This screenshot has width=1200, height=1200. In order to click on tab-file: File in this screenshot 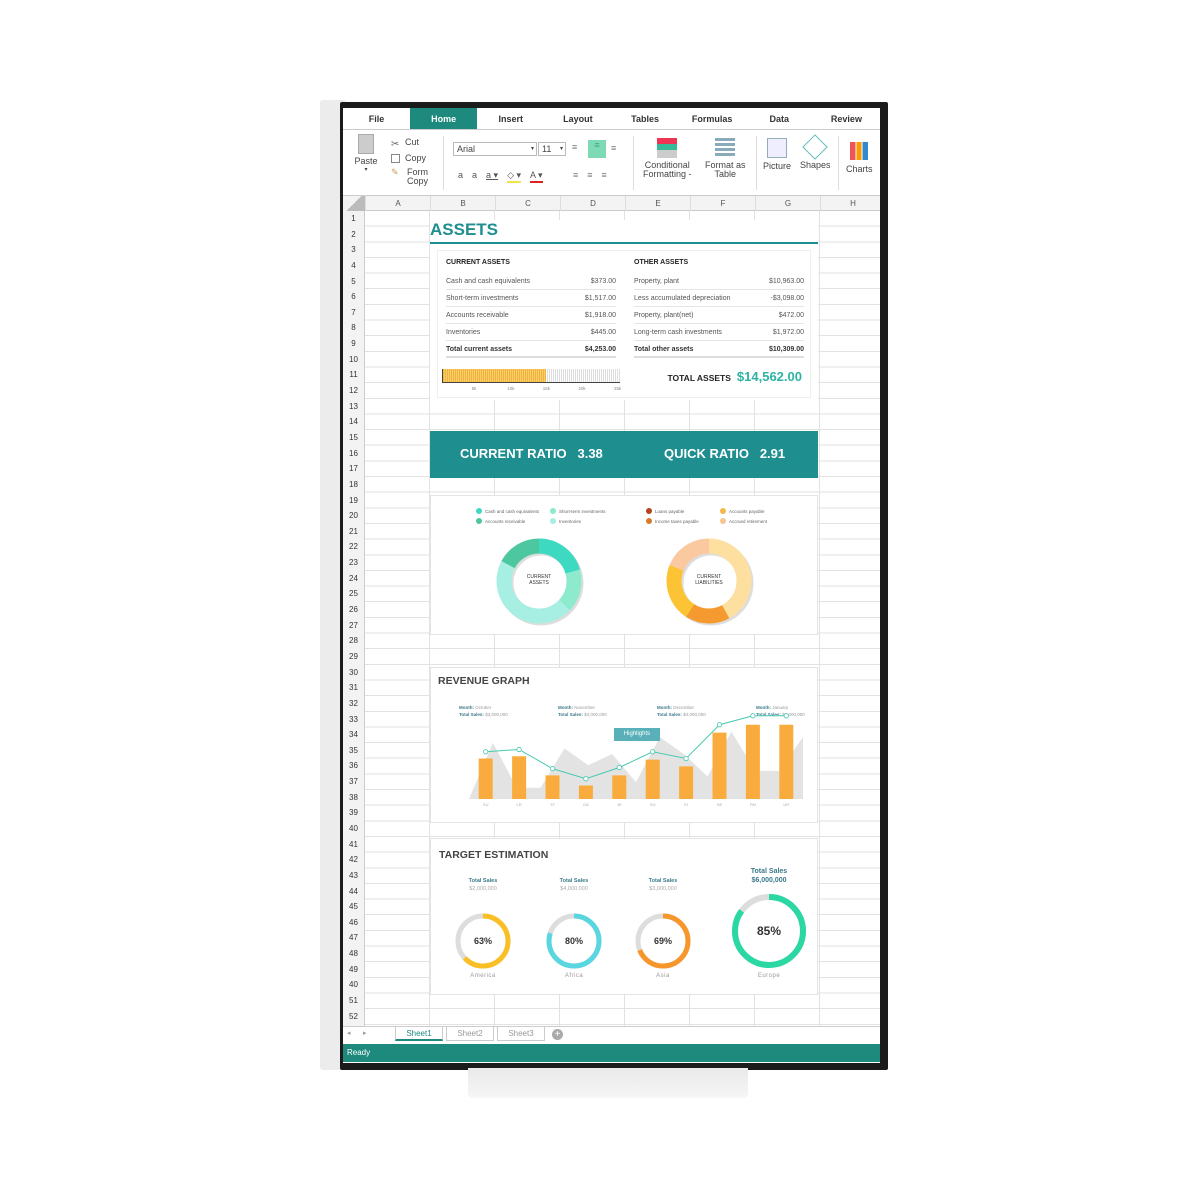, I will do `click(376, 118)`.